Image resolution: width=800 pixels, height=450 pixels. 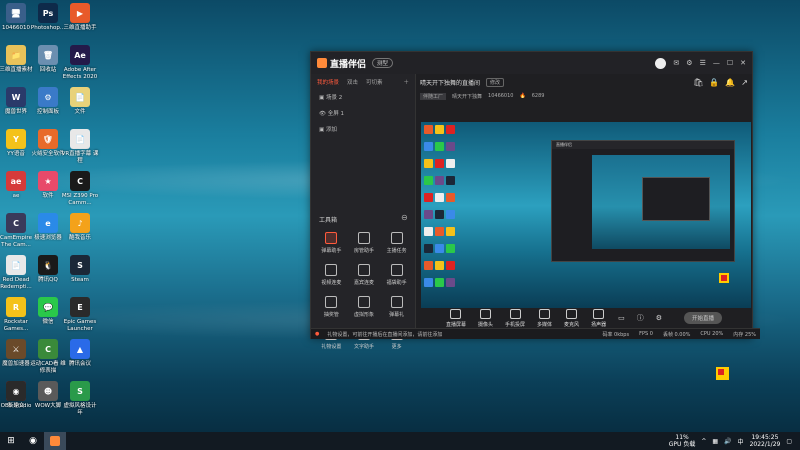 What do you see at coordinates (682, 437) in the screenshot?
I see `gpu-value: 11%` at bounding box center [682, 437].